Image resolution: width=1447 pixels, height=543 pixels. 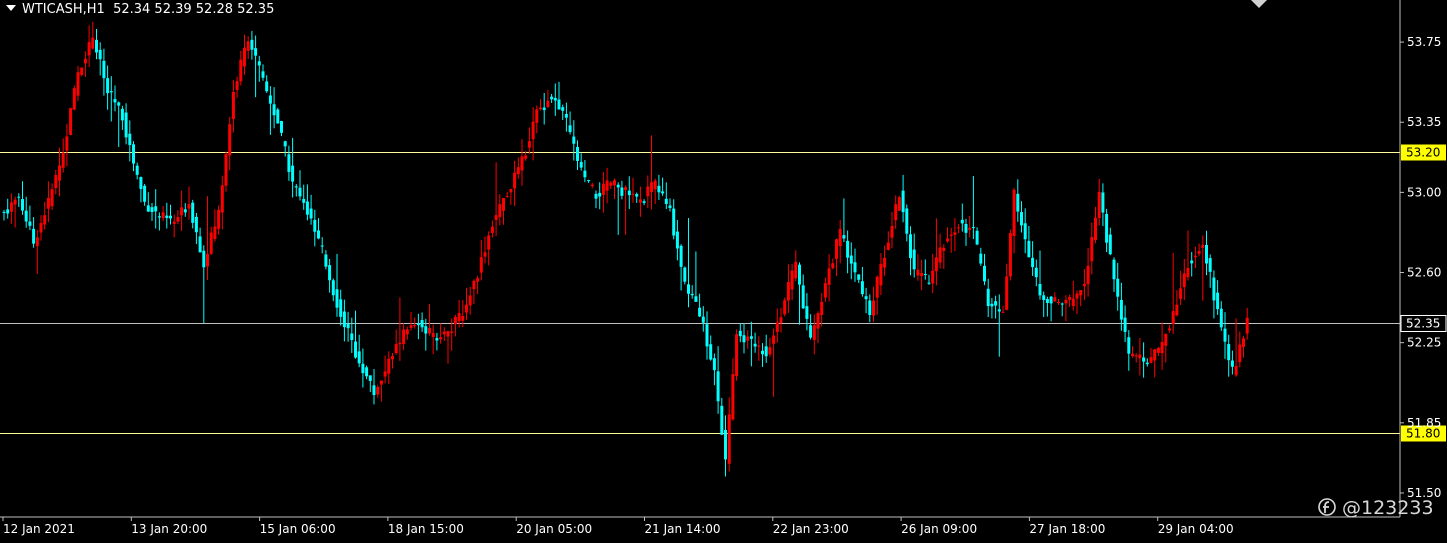 What do you see at coordinates (1259, 4) in the screenshot?
I see `shift-marker-icon` at bounding box center [1259, 4].